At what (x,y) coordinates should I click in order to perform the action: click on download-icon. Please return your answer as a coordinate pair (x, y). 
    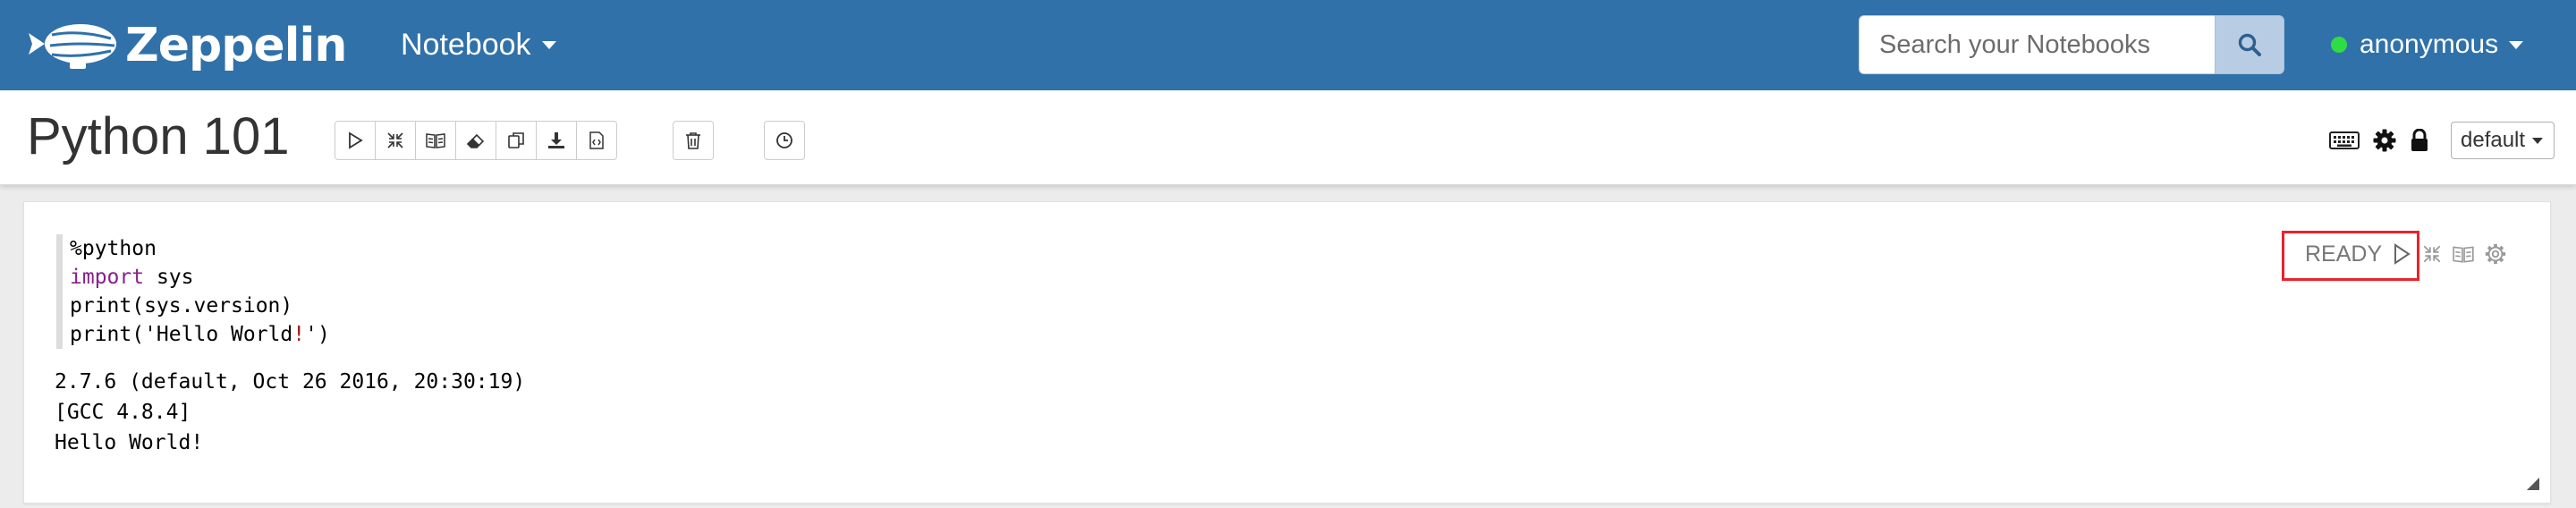
    Looking at the image, I should click on (556, 140).